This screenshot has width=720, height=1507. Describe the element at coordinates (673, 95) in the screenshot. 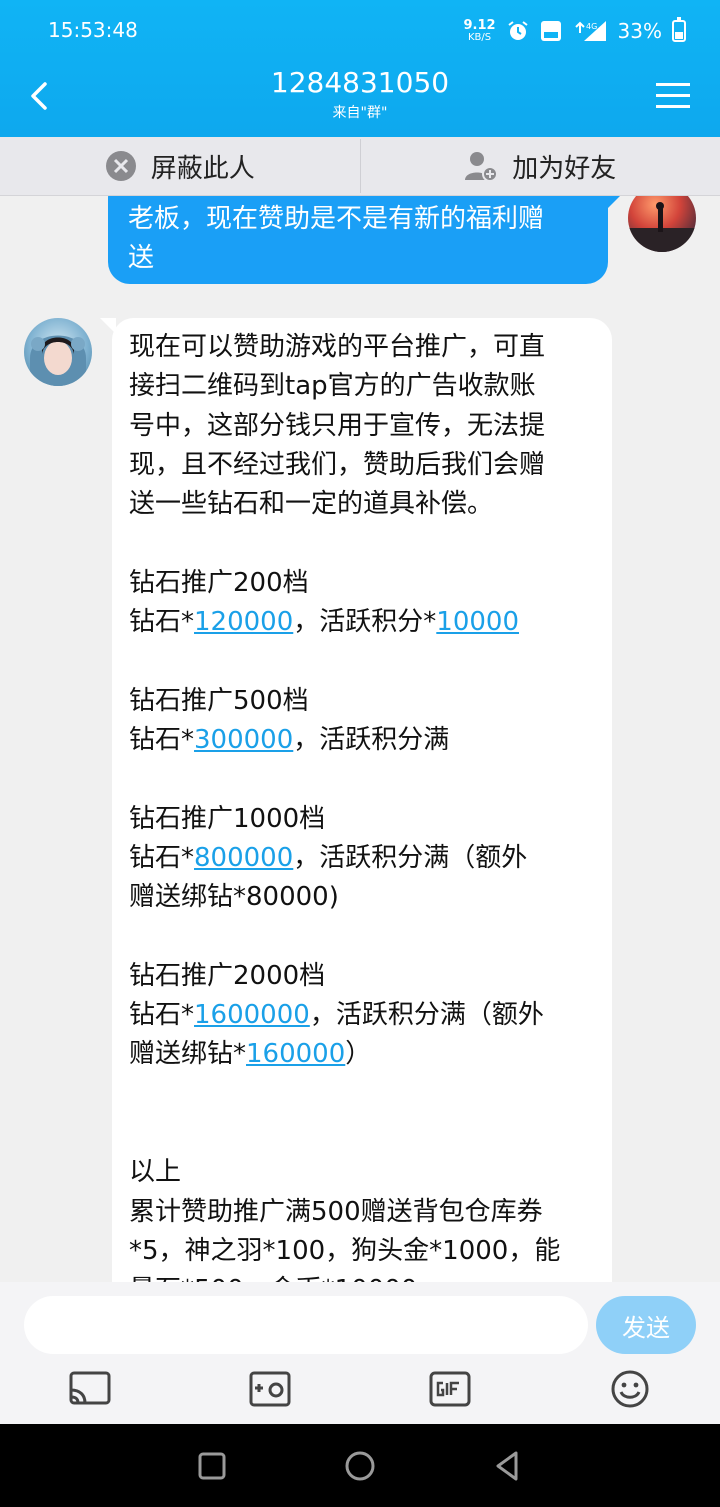

I see `menu-button` at that location.